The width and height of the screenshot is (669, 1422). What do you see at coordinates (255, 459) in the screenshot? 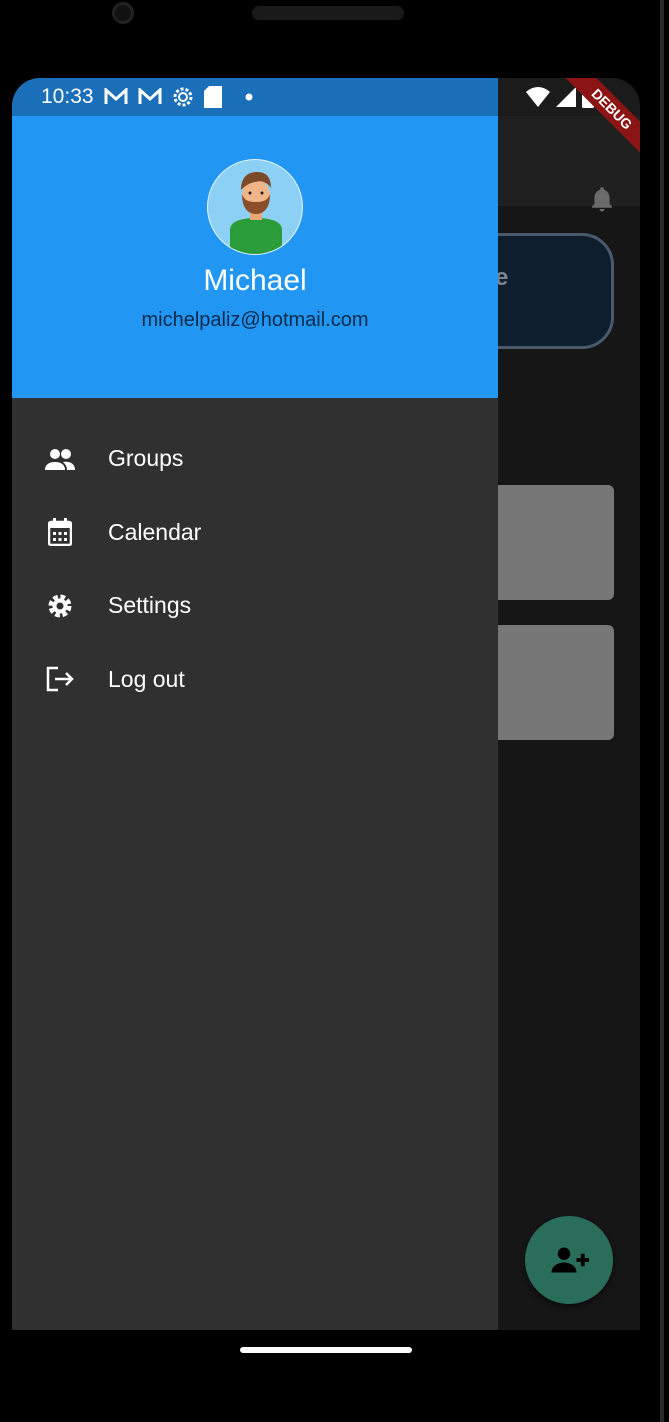
I see `drawer-item-groups: Groups` at bounding box center [255, 459].